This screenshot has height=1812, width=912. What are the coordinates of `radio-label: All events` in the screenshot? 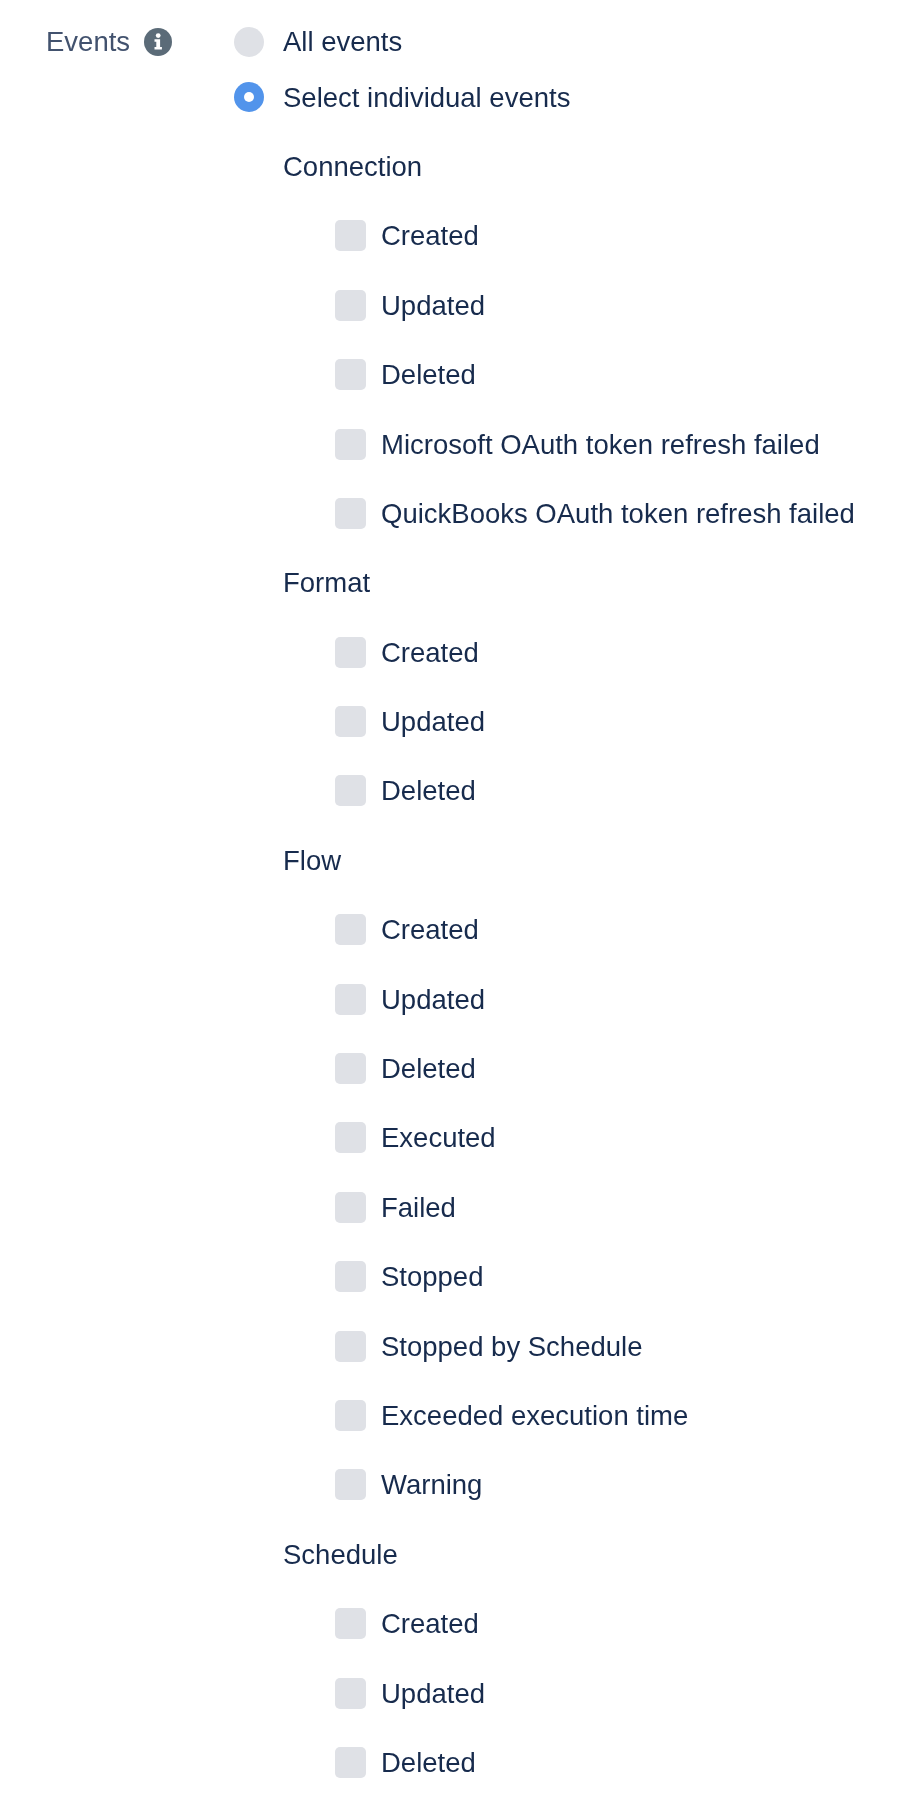 It's located at (343, 42).